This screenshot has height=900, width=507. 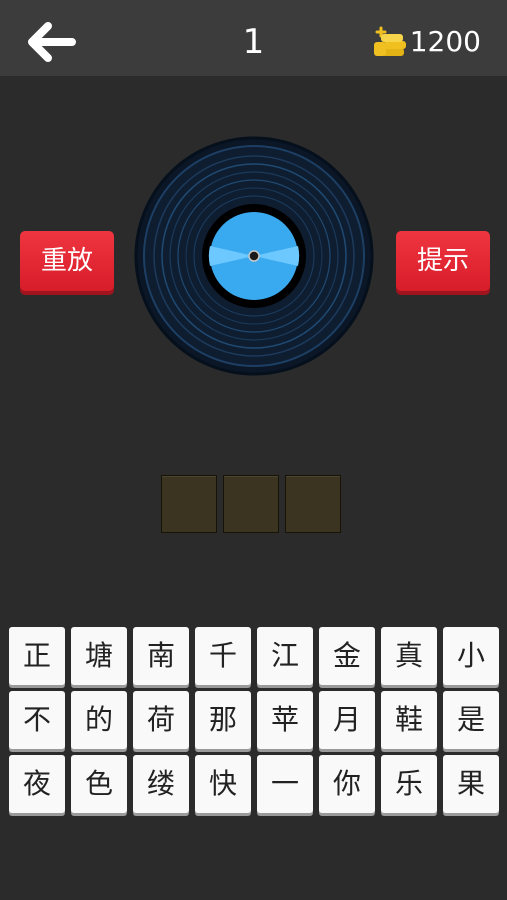 What do you see at coordinates (409, 656) in the screenshot?
I see `character-tile: 真` at bounding box center [409, 656].